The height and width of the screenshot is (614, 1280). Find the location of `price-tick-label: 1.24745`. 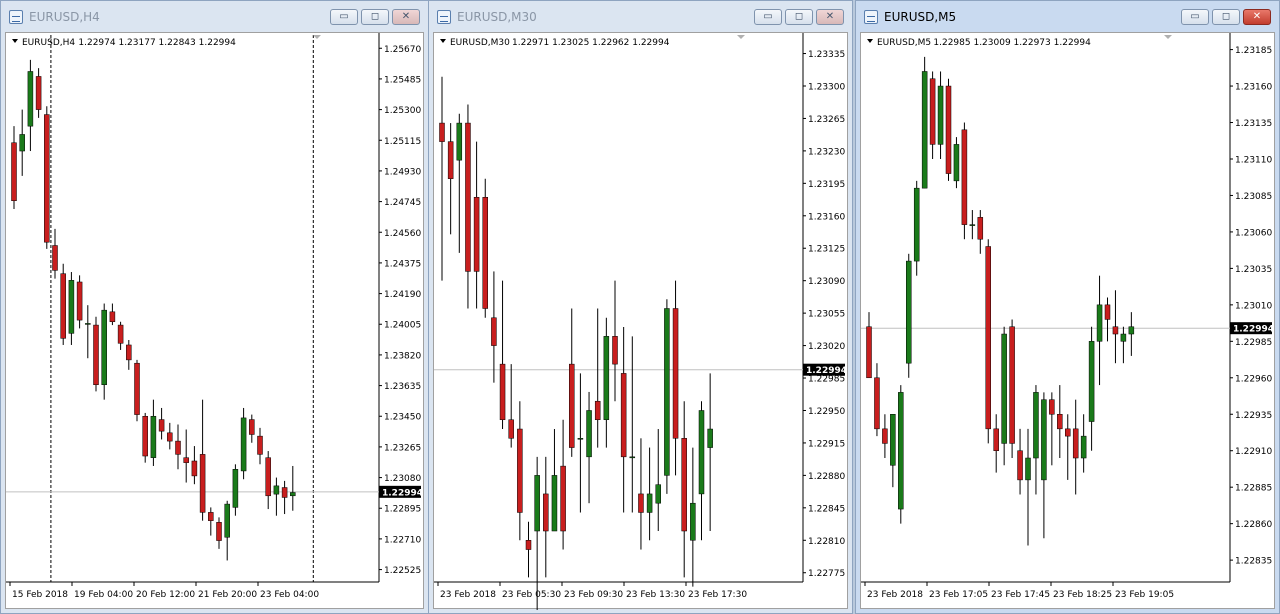

price-tick-label: 1.24745 is located at coordinates (402, 203).